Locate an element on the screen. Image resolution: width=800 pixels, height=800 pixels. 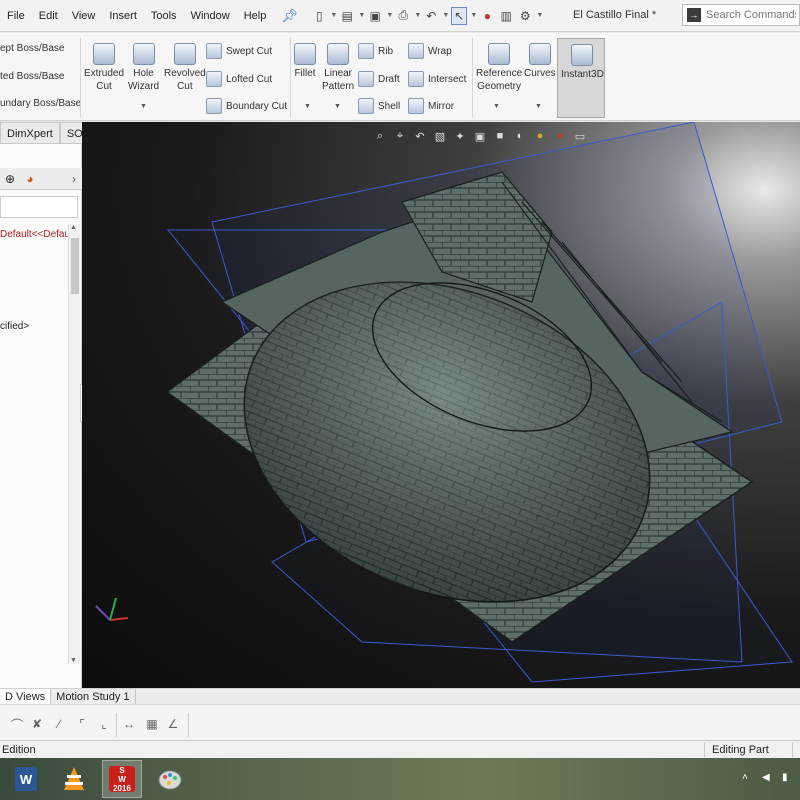
lofted-boss-label: ted Boss/Base is located at coordinates (32, 76).